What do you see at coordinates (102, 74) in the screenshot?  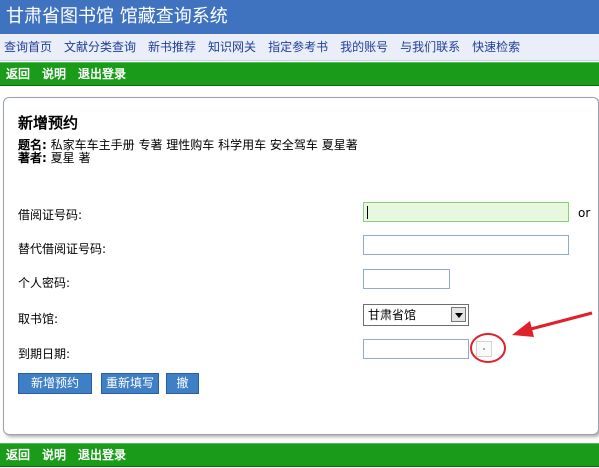 I see `logout-link: 退出登录` at bounding box center [102, 74].